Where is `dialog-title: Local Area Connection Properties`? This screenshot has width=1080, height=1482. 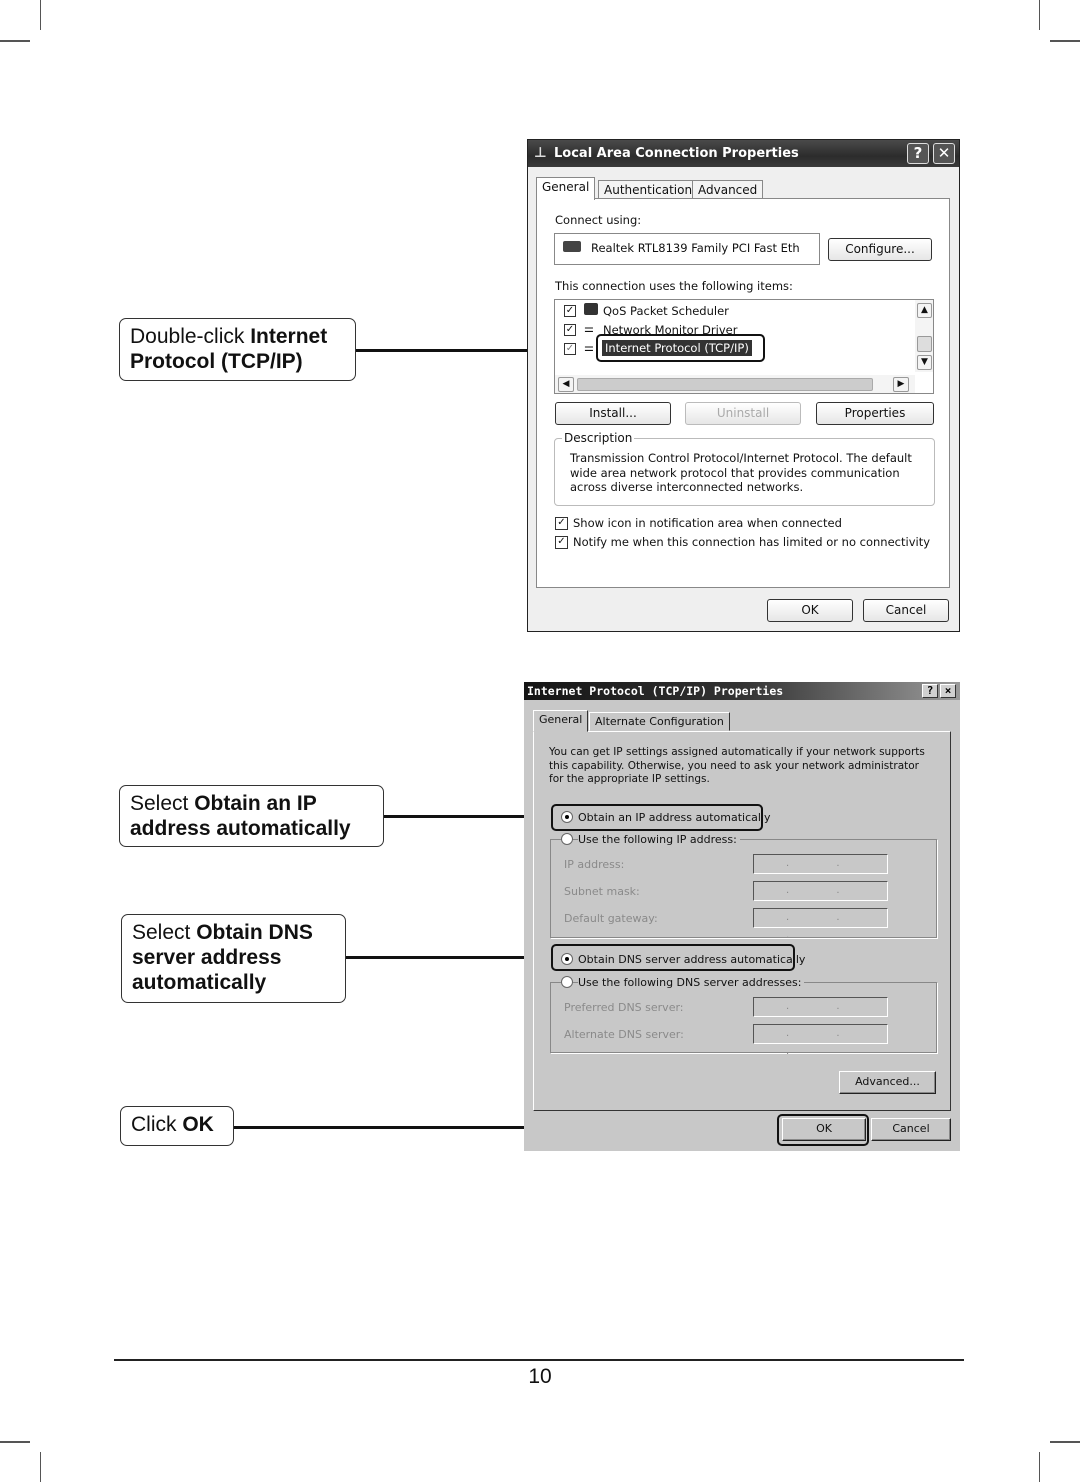 dialog-title: Local Area Connection Properties is located at coordinates (676, 153).